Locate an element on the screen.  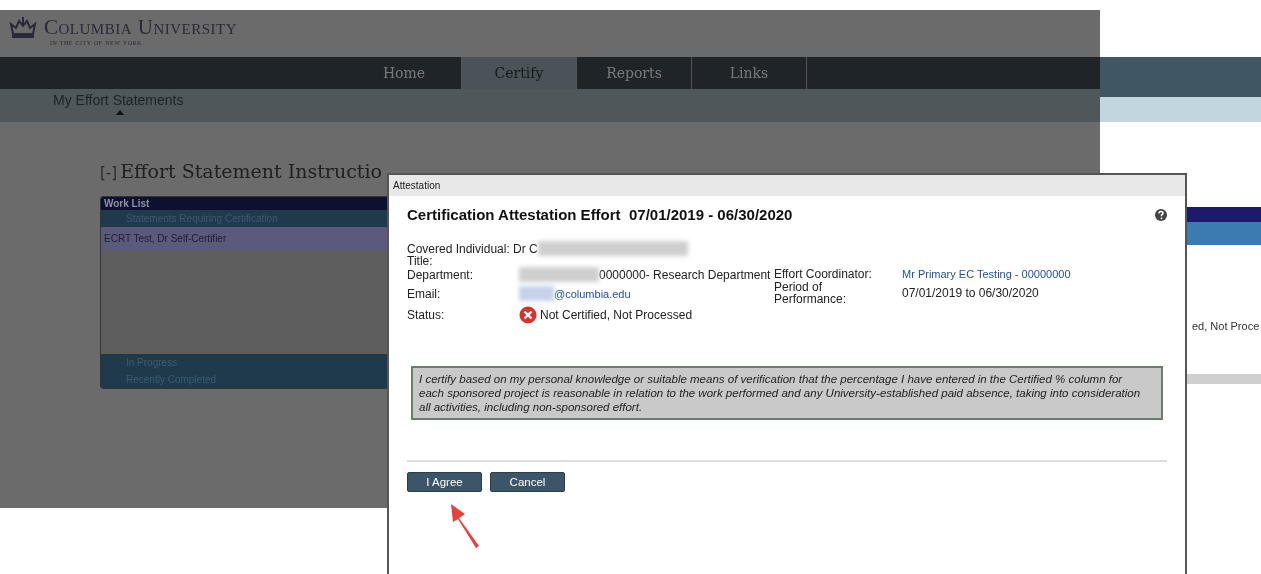
field-label: Title: is located at coordinates (420, 261).